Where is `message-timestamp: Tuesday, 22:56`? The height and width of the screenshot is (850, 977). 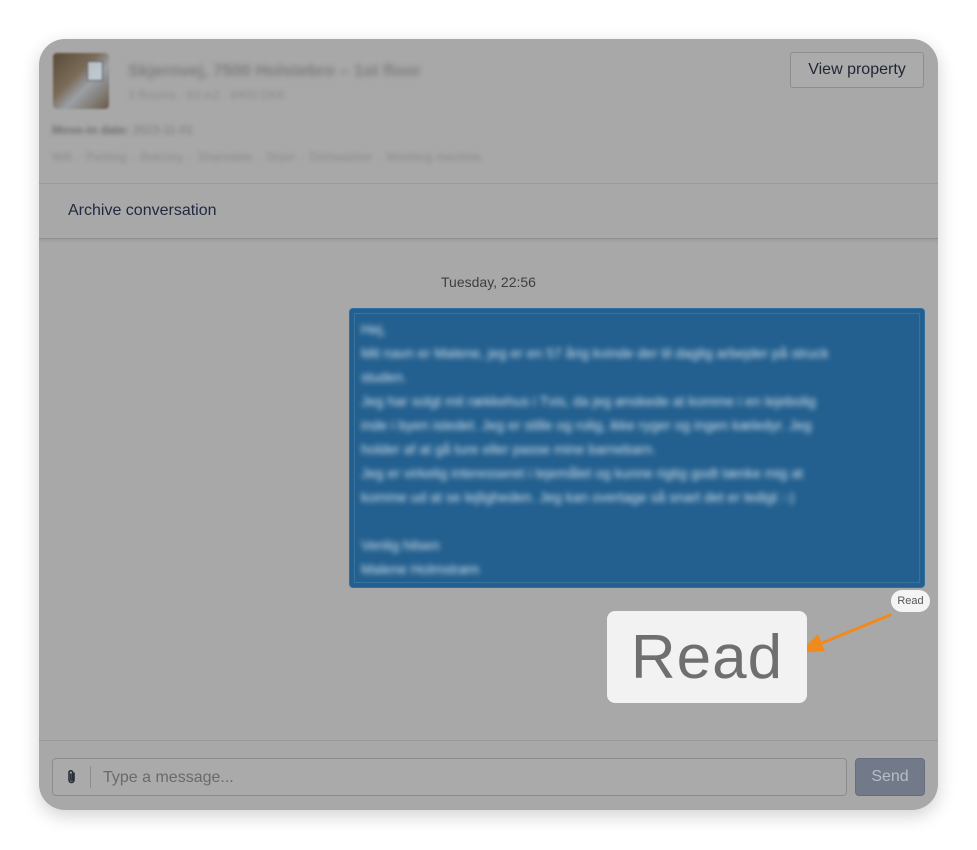 message-timestamp: Tuesday, 22:56 is located at coordinates (488, 282).